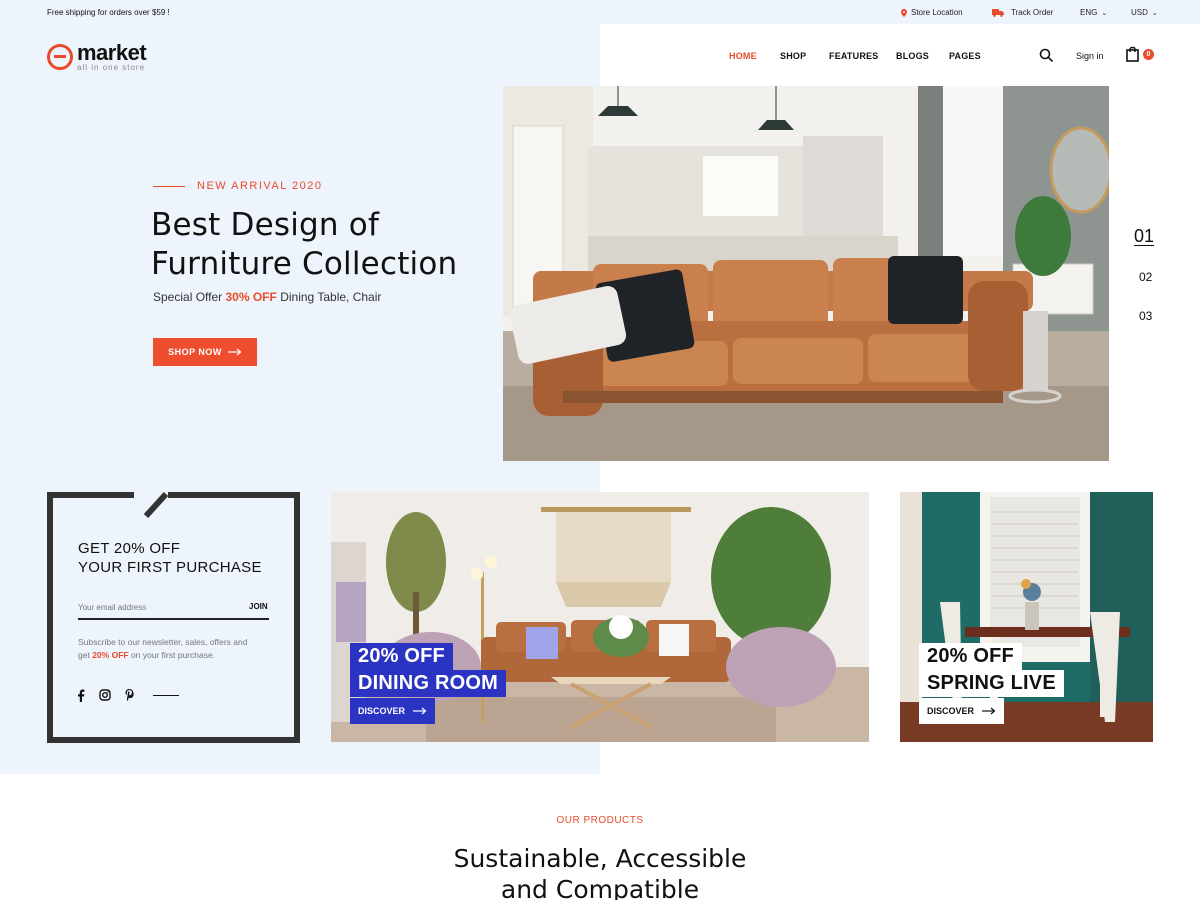  I want to click on currency-select: USD ⌄, so click(1144, 12).